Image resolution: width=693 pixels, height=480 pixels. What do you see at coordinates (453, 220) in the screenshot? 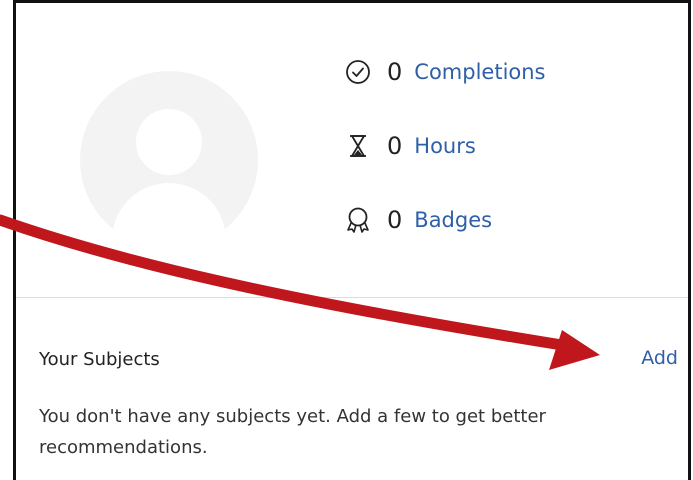
I see `badges-link: Badges` at bounding box center [453, 220].